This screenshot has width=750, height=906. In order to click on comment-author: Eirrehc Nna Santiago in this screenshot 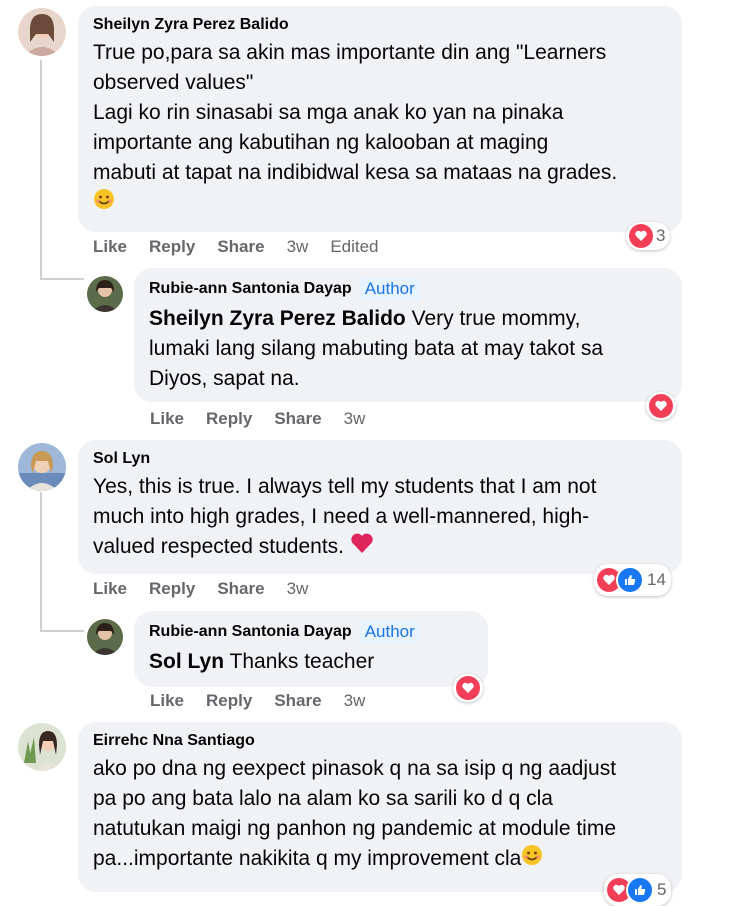, I will do `click(174, 741)`.